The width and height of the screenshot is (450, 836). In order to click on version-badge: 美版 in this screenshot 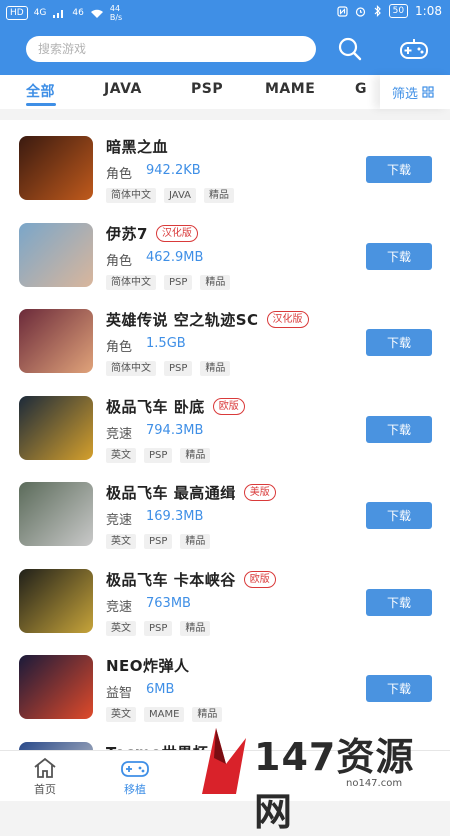, I will do `click(259, 492)`.